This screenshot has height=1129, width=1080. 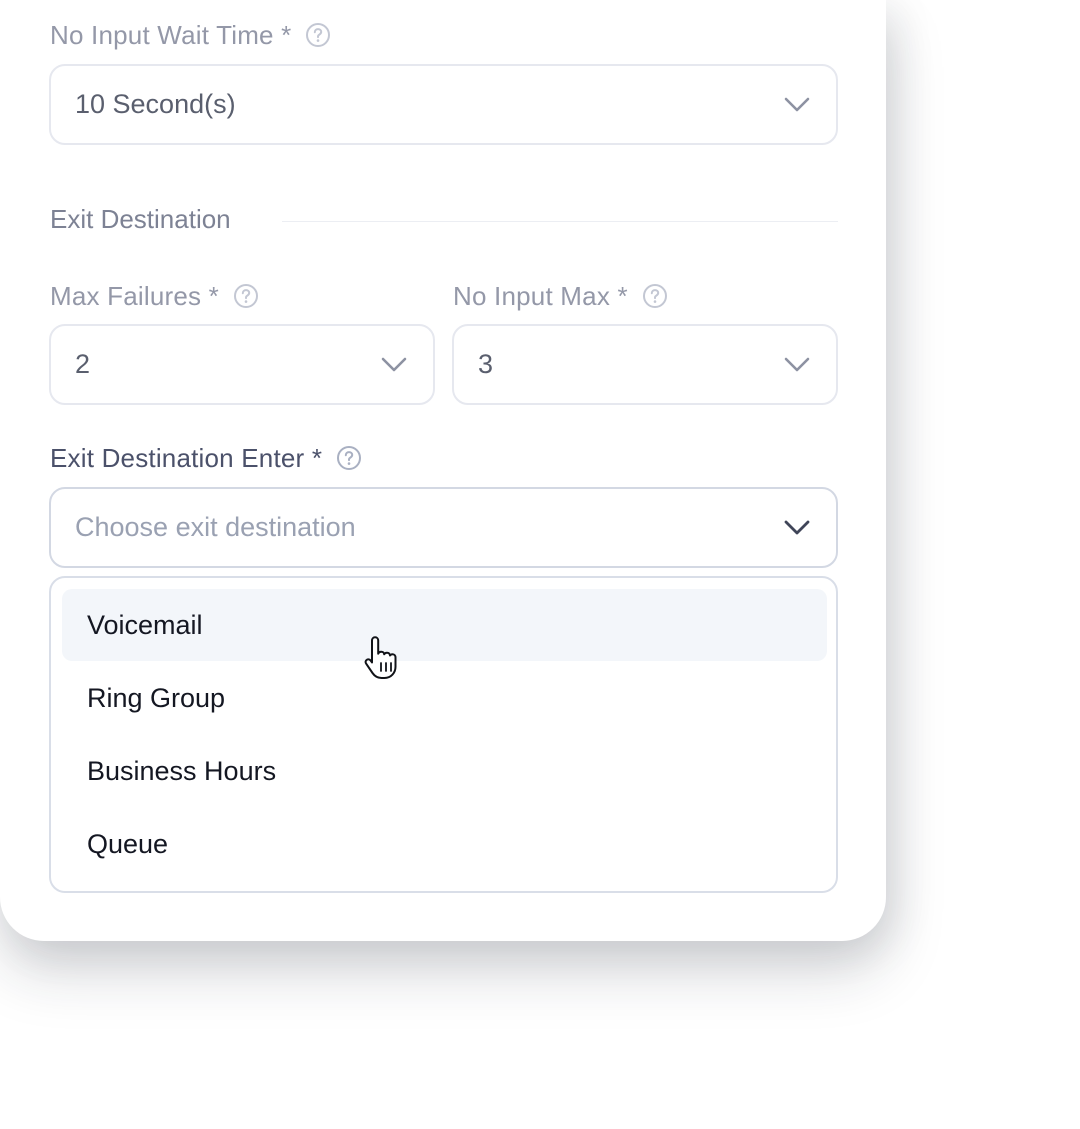 What do you see at coordinates (444, 844) in the screenshot?
I see `dropdown-option-queue: Queue` at bounding box center [444, 844].